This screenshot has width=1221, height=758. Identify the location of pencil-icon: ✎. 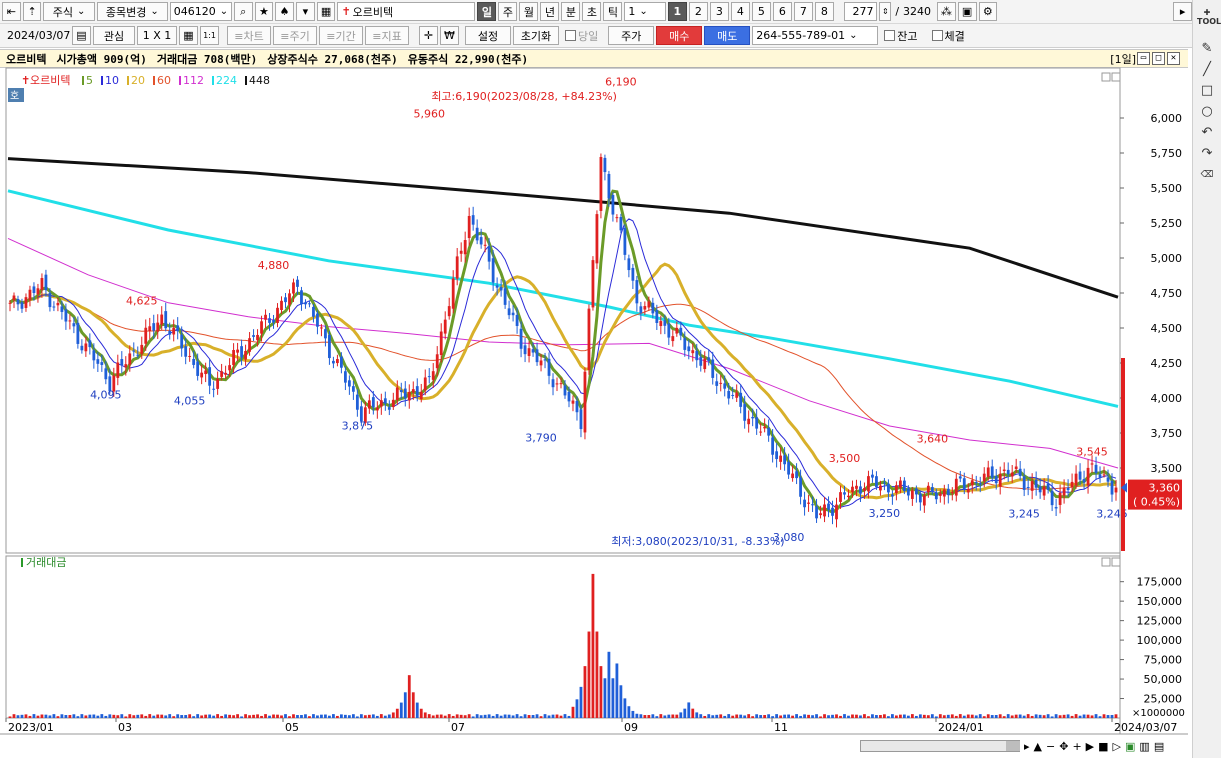
(1207, 49).